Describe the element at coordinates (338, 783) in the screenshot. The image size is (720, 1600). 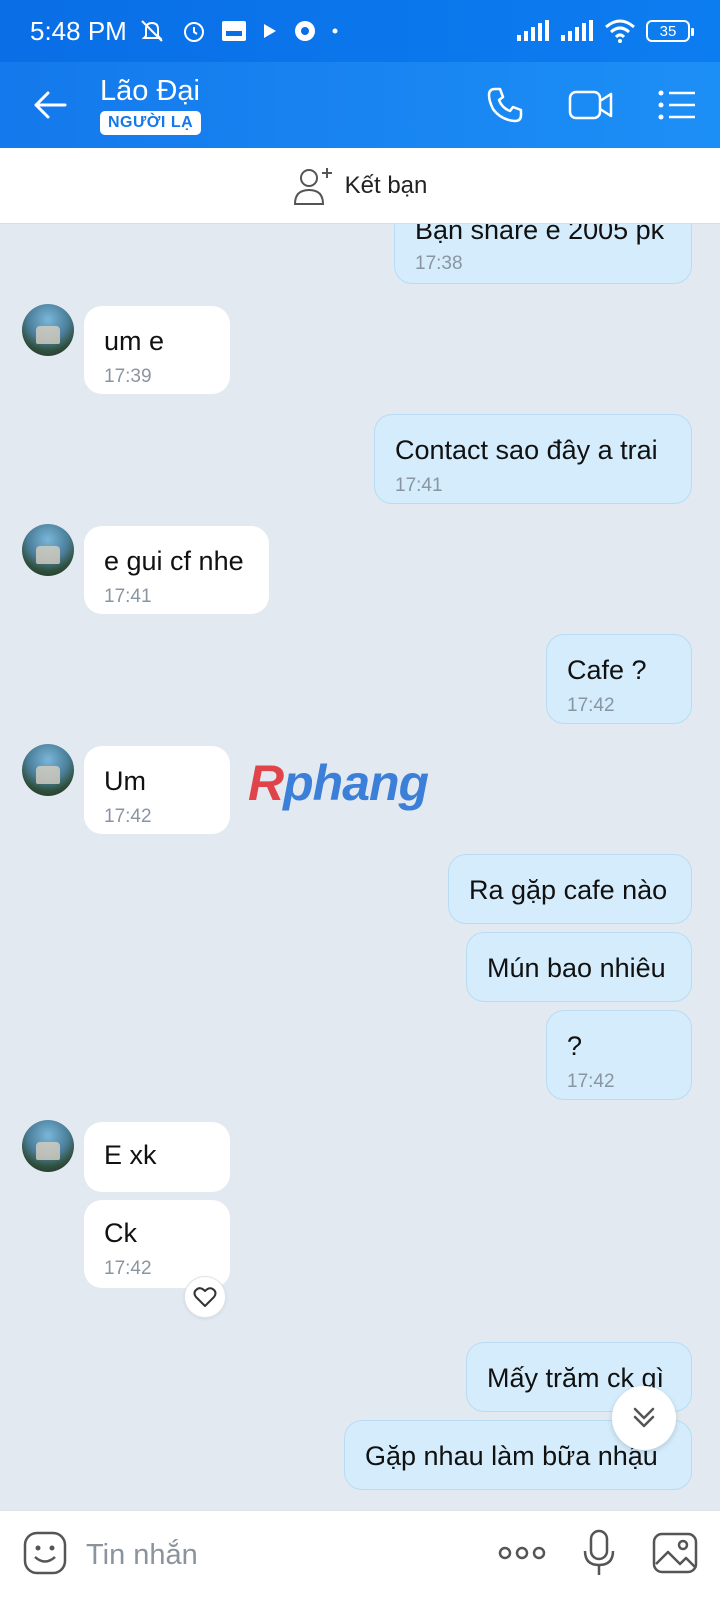
I see `watermark-logo: Rphang` at that location.